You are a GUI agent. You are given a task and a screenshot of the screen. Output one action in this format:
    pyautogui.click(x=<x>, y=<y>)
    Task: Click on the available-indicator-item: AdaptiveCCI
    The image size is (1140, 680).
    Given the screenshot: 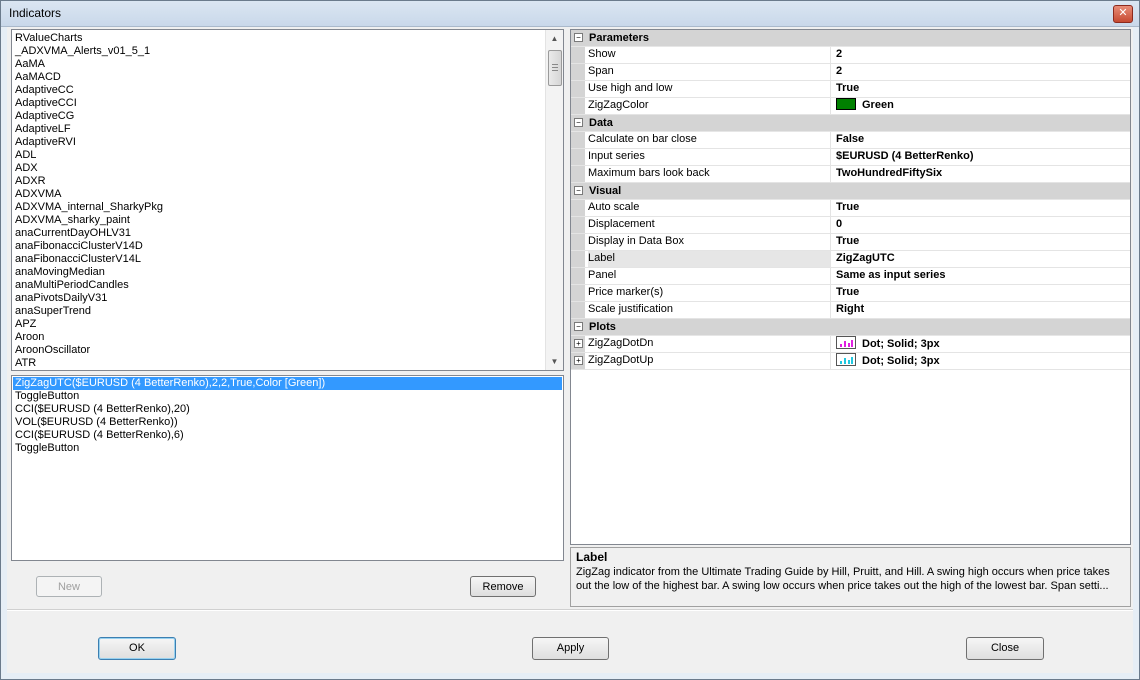 What is the action you would take?
    pyautogui.click(x=280, y=103)
    